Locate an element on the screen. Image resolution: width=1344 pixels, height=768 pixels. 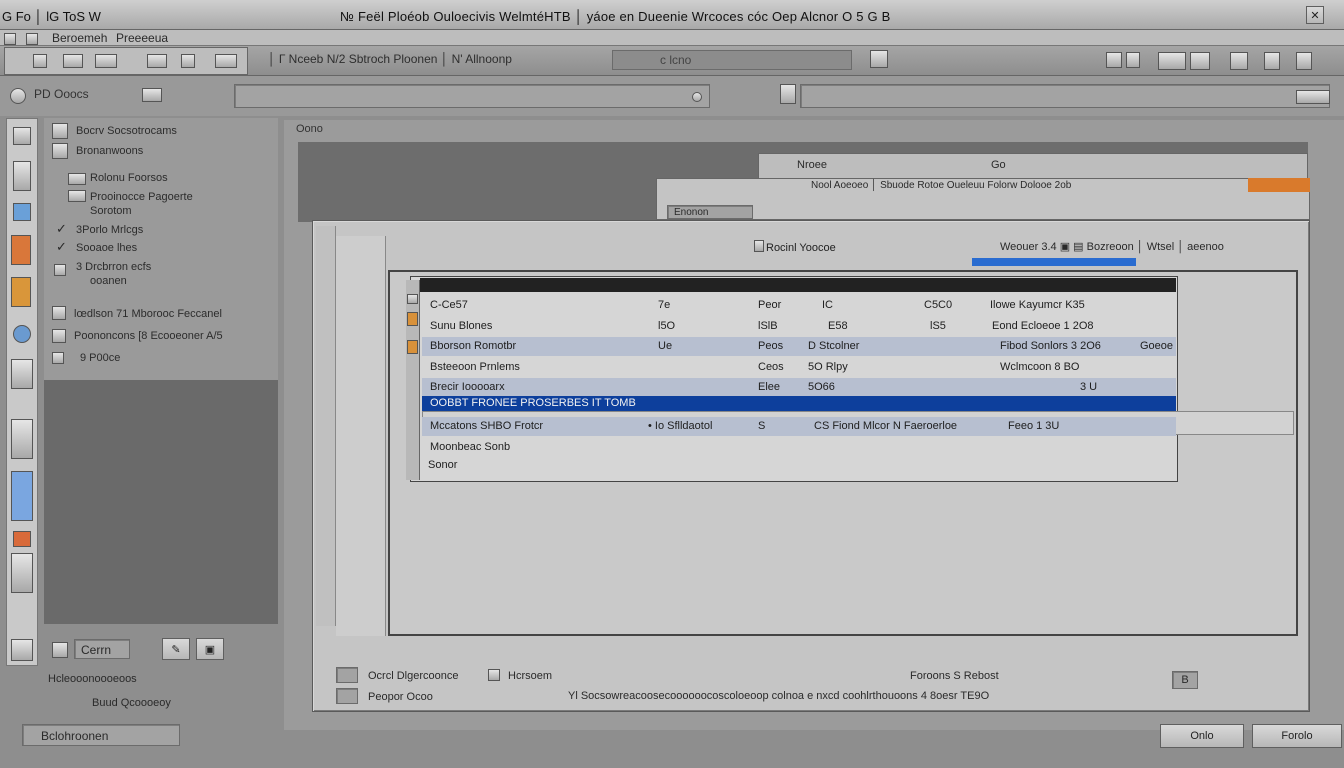
checkbox-icon is located at coordinates (60, 270).